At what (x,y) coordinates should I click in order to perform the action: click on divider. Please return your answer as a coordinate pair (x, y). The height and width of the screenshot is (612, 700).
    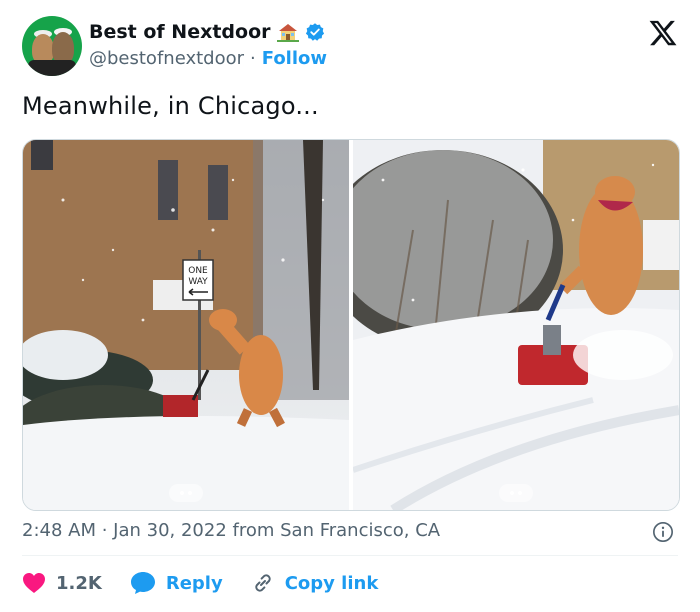
    Looking at the image, I should click on (350, 555).